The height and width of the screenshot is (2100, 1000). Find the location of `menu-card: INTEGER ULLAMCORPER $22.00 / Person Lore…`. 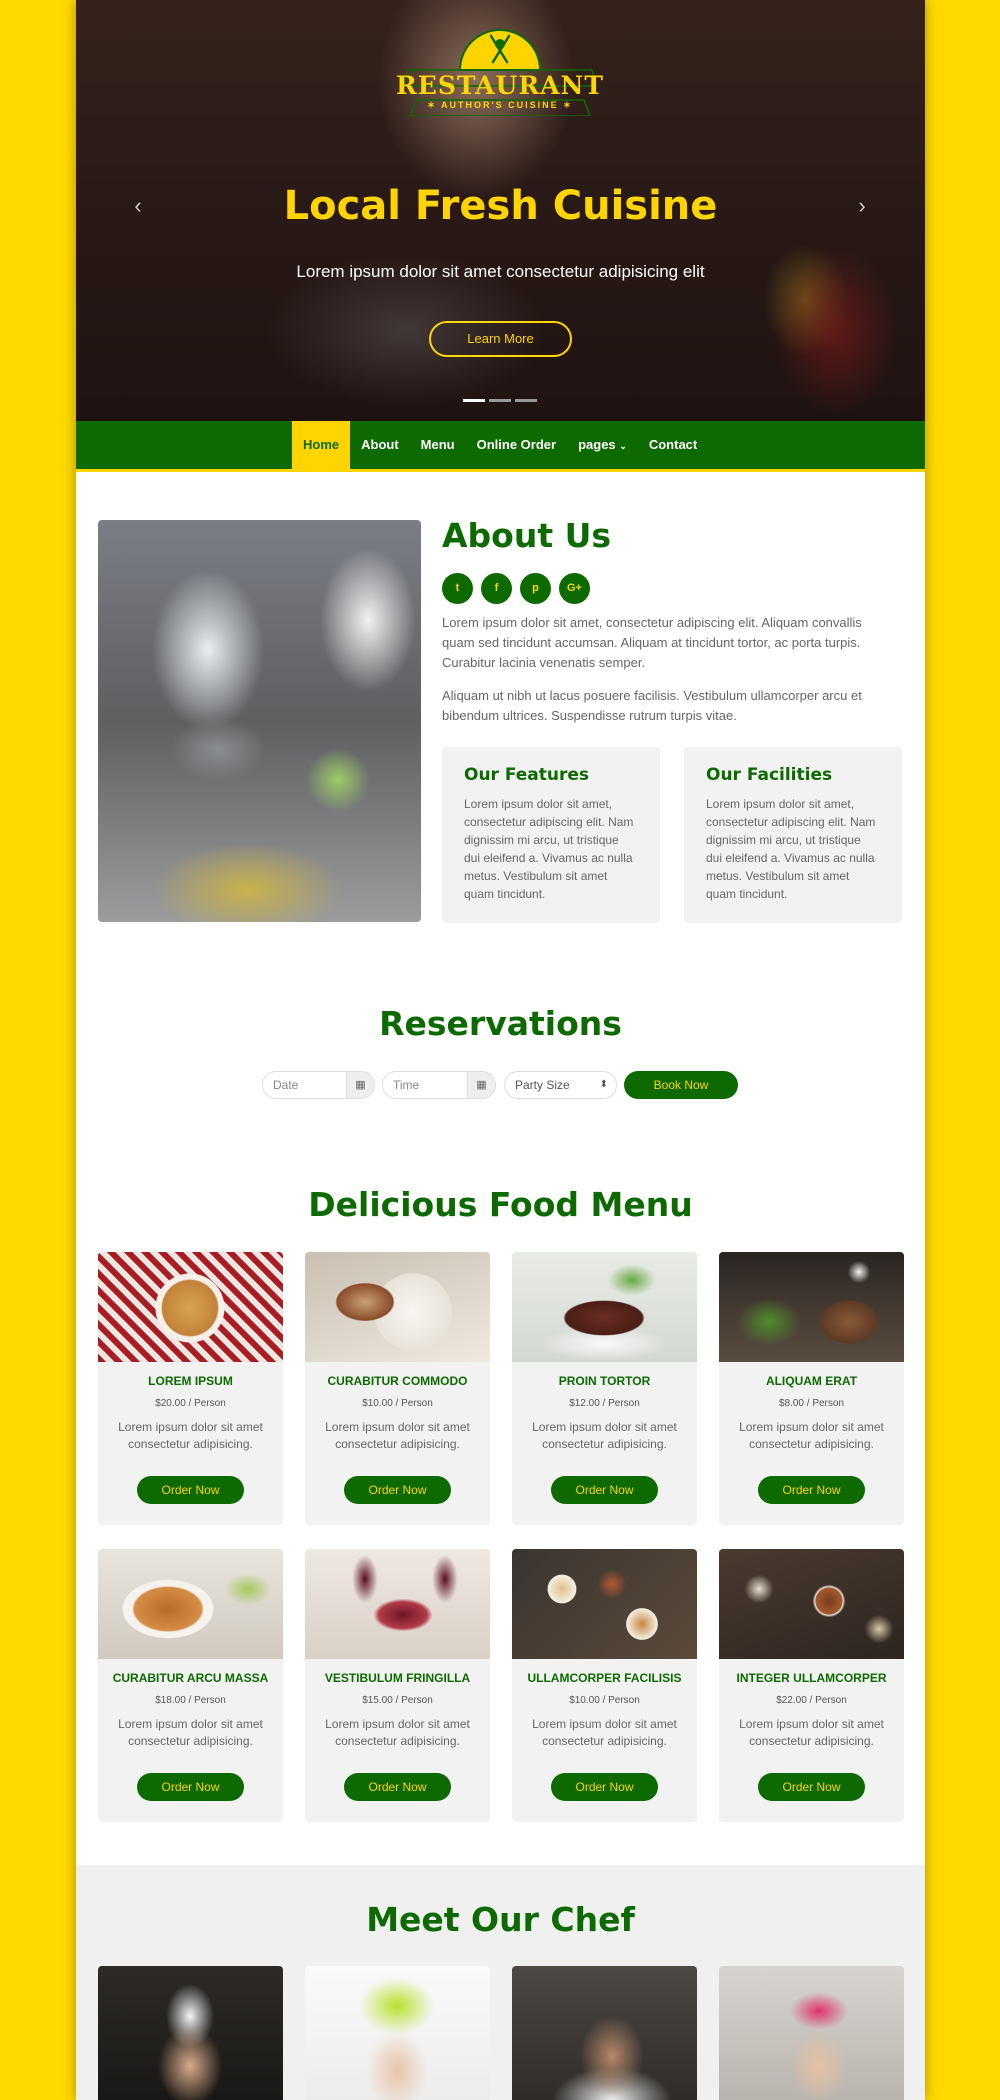

menu-card: INTEGER ULLAMCORPER $22.00 / Person Lore… is located at coordinates (811, 1685).